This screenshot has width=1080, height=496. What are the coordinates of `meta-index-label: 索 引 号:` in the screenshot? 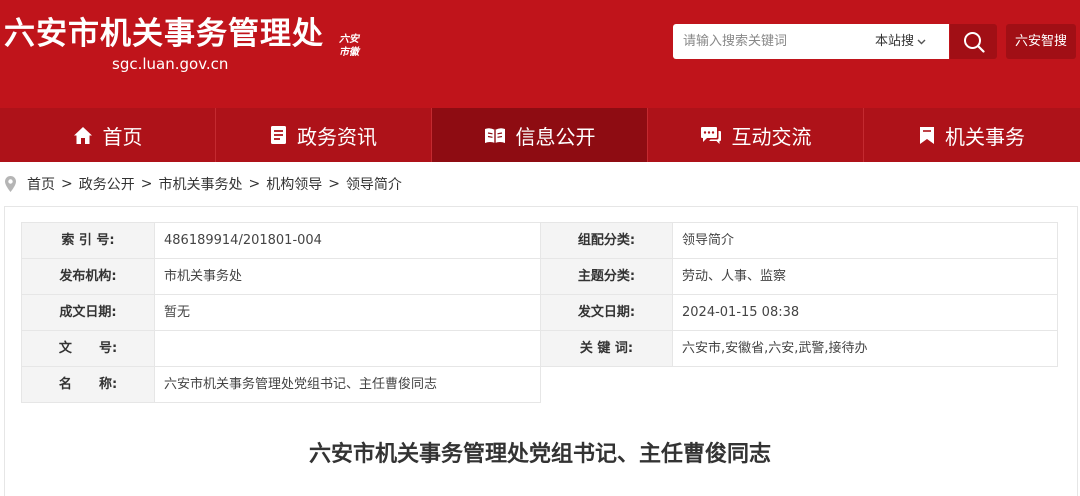 It's located at (88, 240).